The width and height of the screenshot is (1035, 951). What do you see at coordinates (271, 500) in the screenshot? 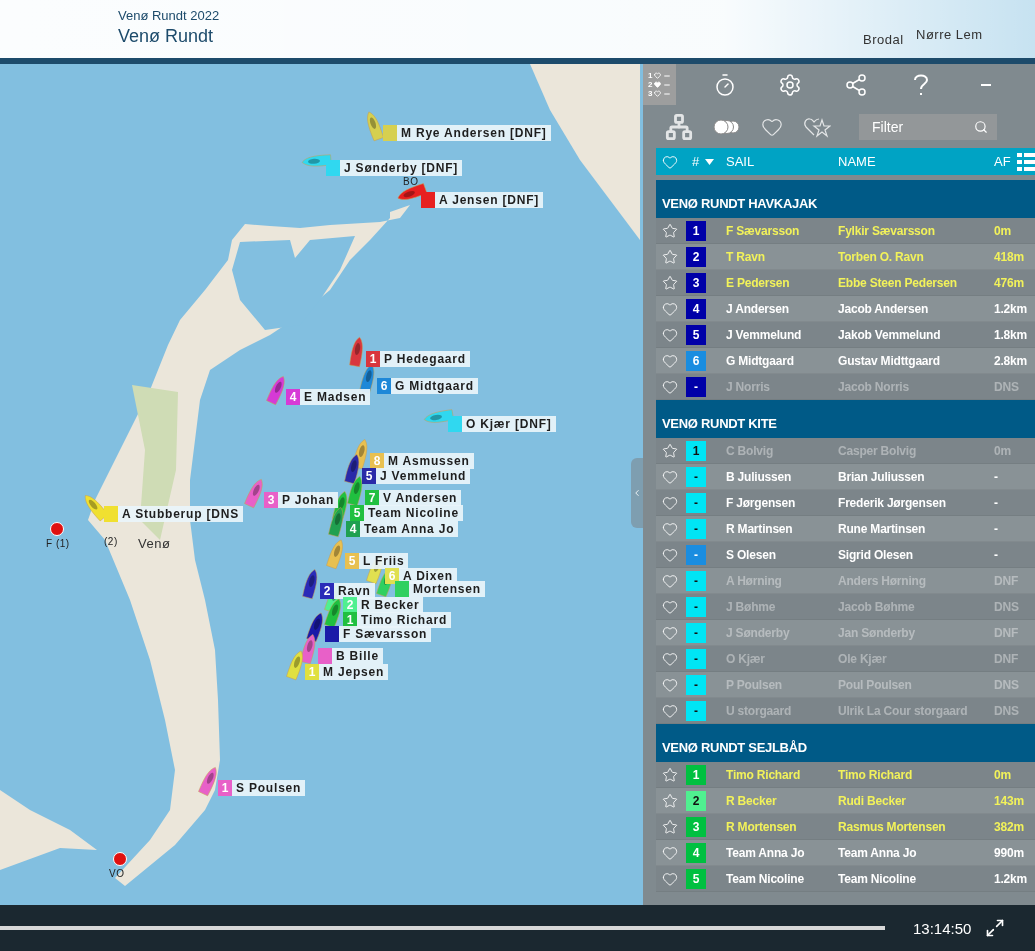
I see `boat-number-badge: 3` at bounding box center [271, 500].